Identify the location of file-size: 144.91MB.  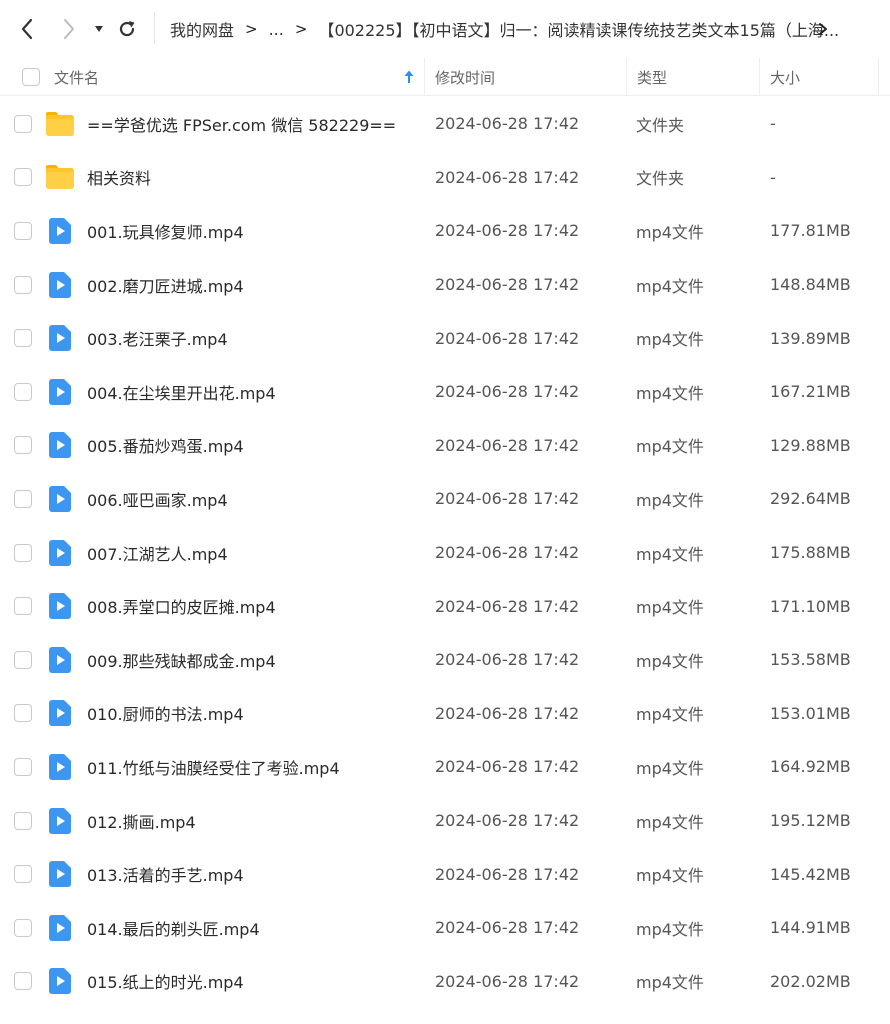
(810, 928).